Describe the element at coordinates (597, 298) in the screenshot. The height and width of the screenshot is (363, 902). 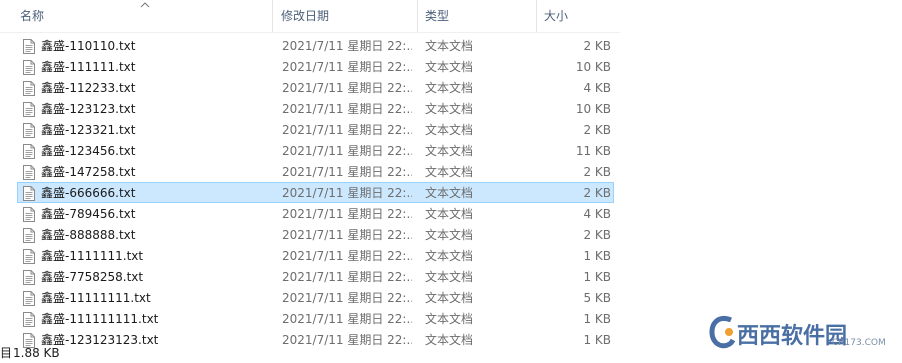
I see `file-size: 5 KB` at that location.